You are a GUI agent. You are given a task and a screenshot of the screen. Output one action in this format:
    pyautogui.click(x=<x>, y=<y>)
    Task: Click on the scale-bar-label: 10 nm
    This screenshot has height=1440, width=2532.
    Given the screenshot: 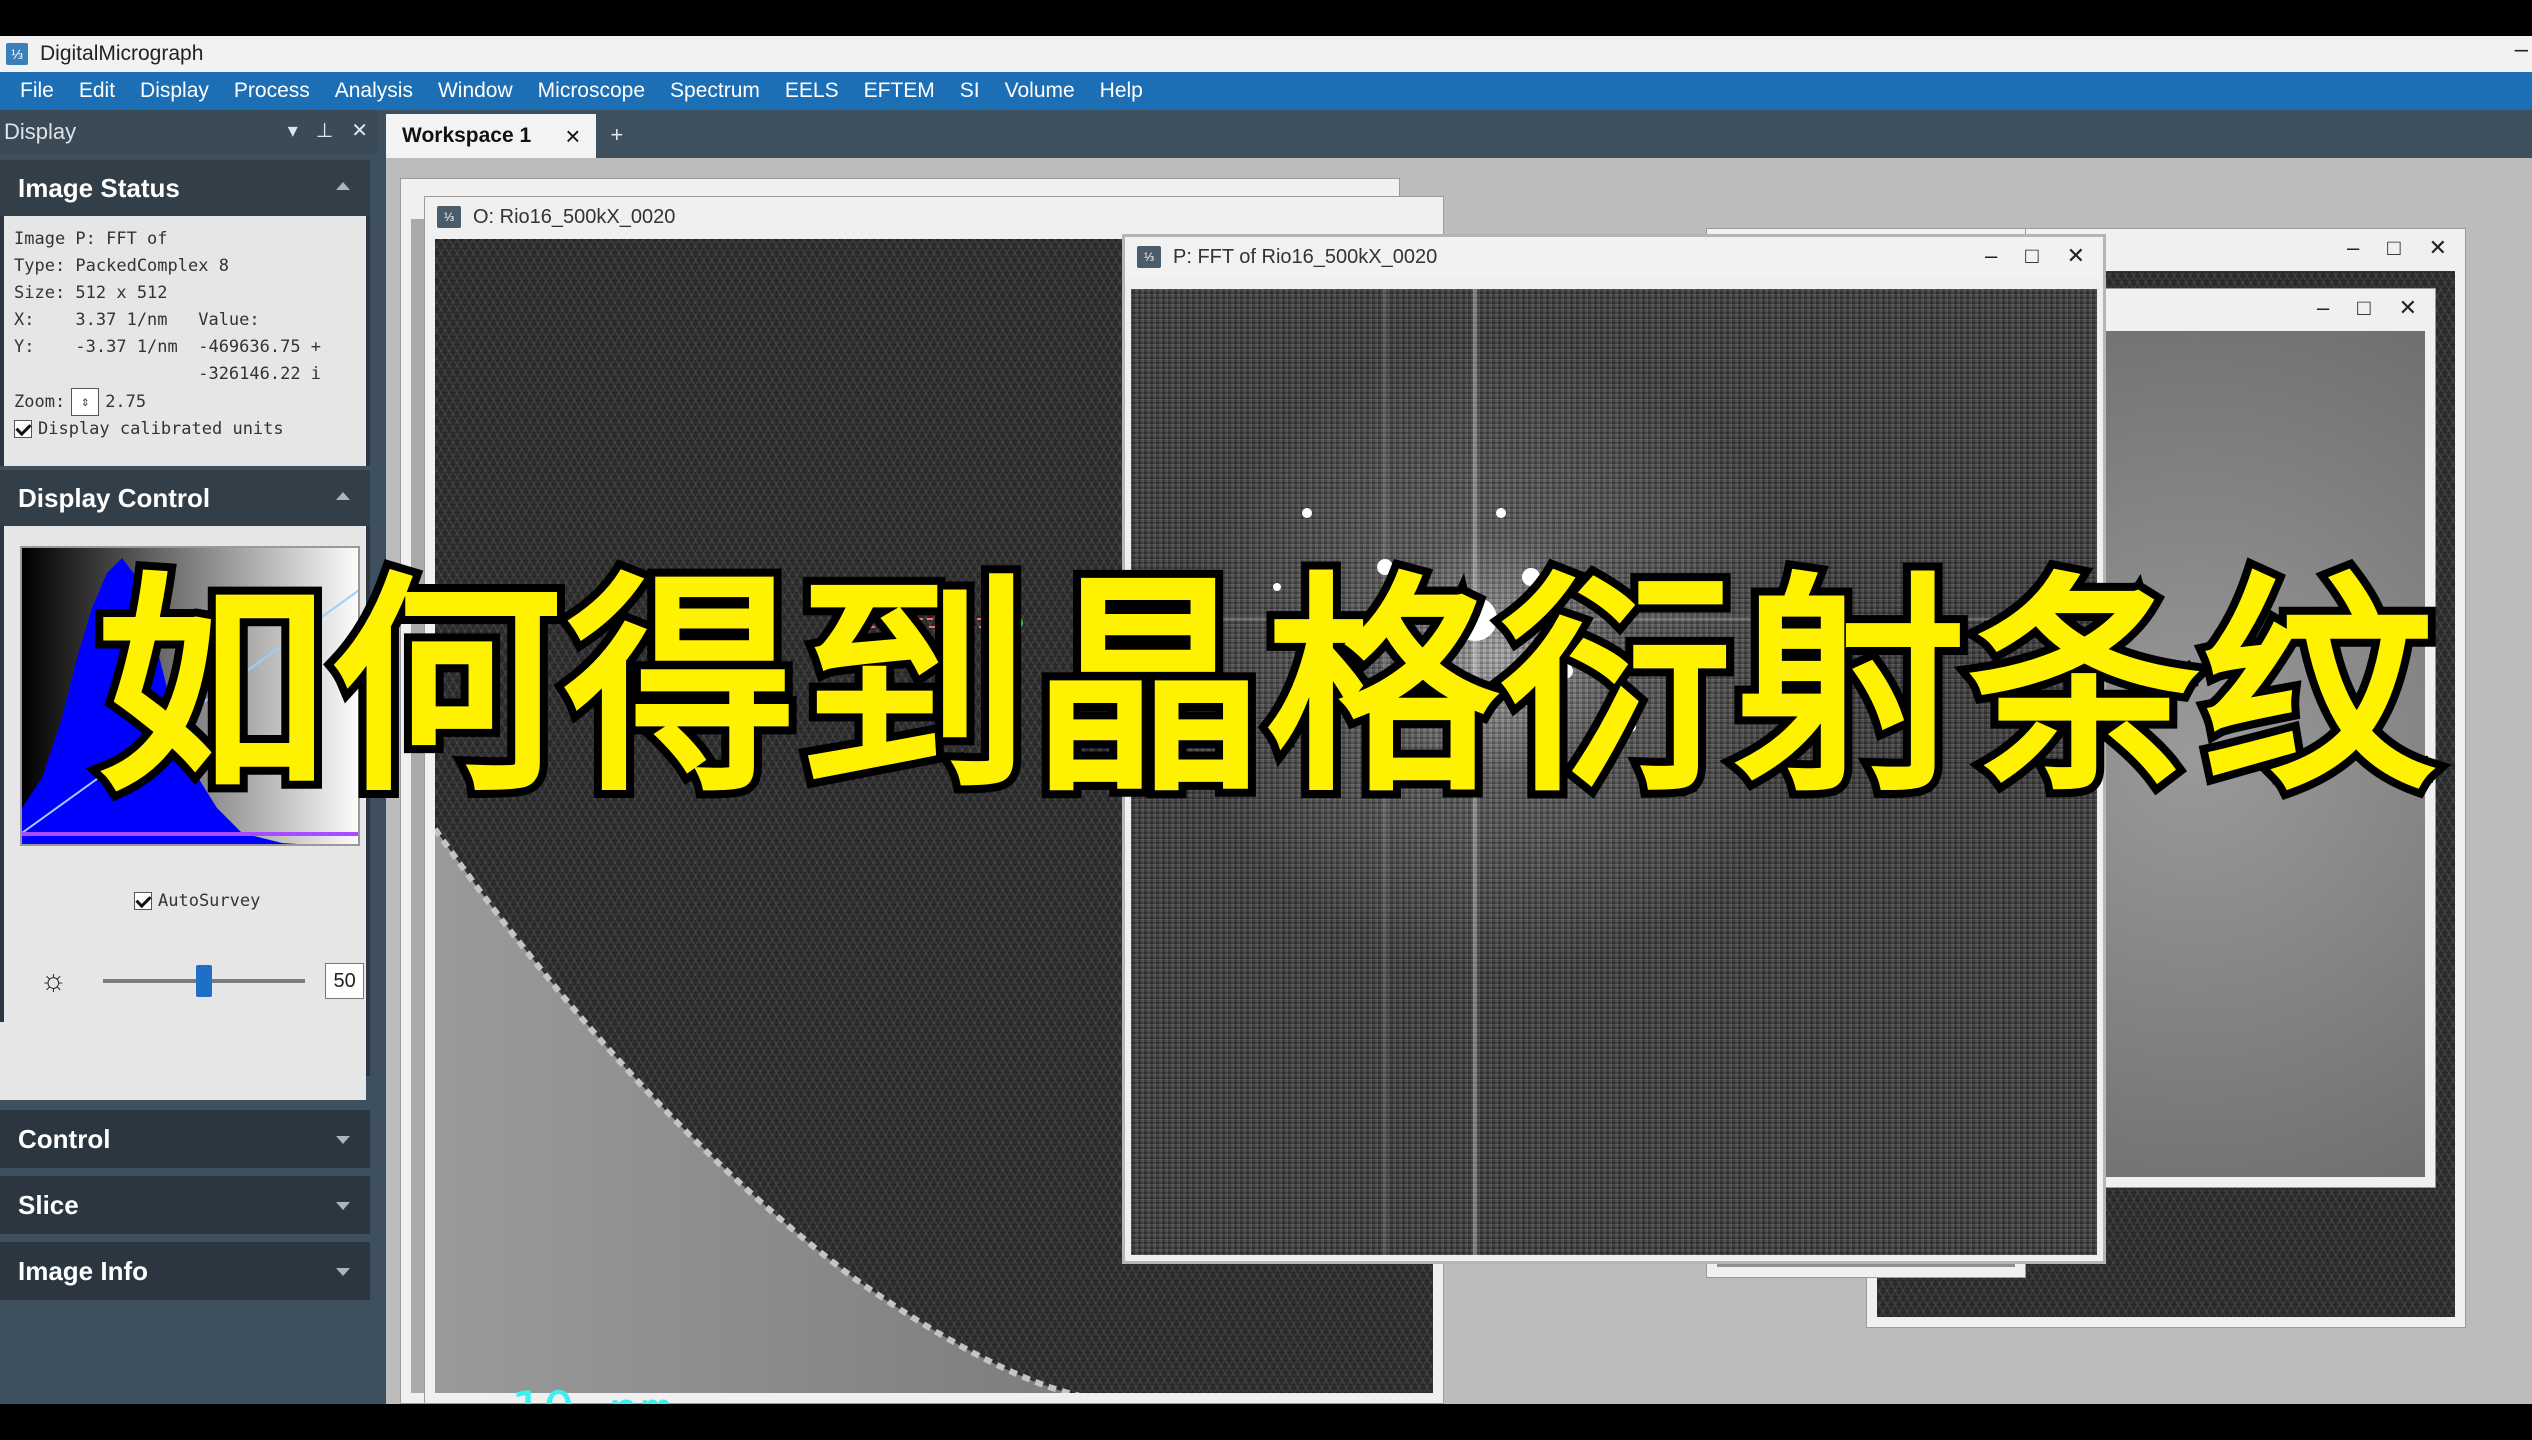 What is the action you would take?
    pyautogui.click(x=605, y=1392)
    